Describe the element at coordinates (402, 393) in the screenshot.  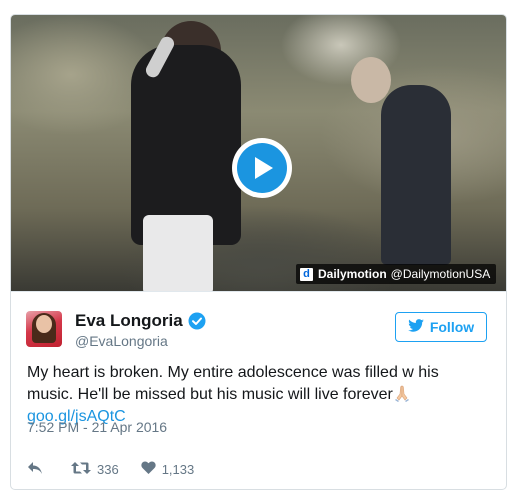
I see `praying-hands-emoji` at that location.